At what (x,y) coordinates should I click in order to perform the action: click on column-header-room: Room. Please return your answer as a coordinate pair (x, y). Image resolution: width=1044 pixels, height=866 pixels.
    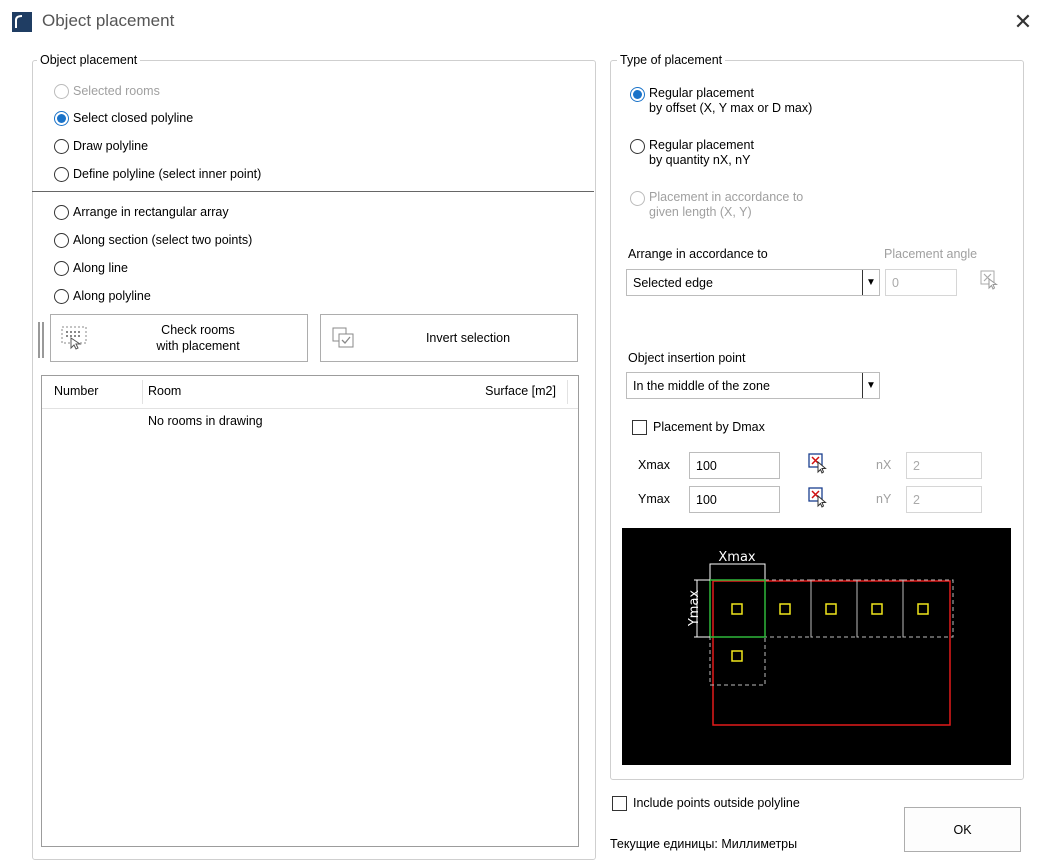
    Looking at the image, I should click on (164, 391).